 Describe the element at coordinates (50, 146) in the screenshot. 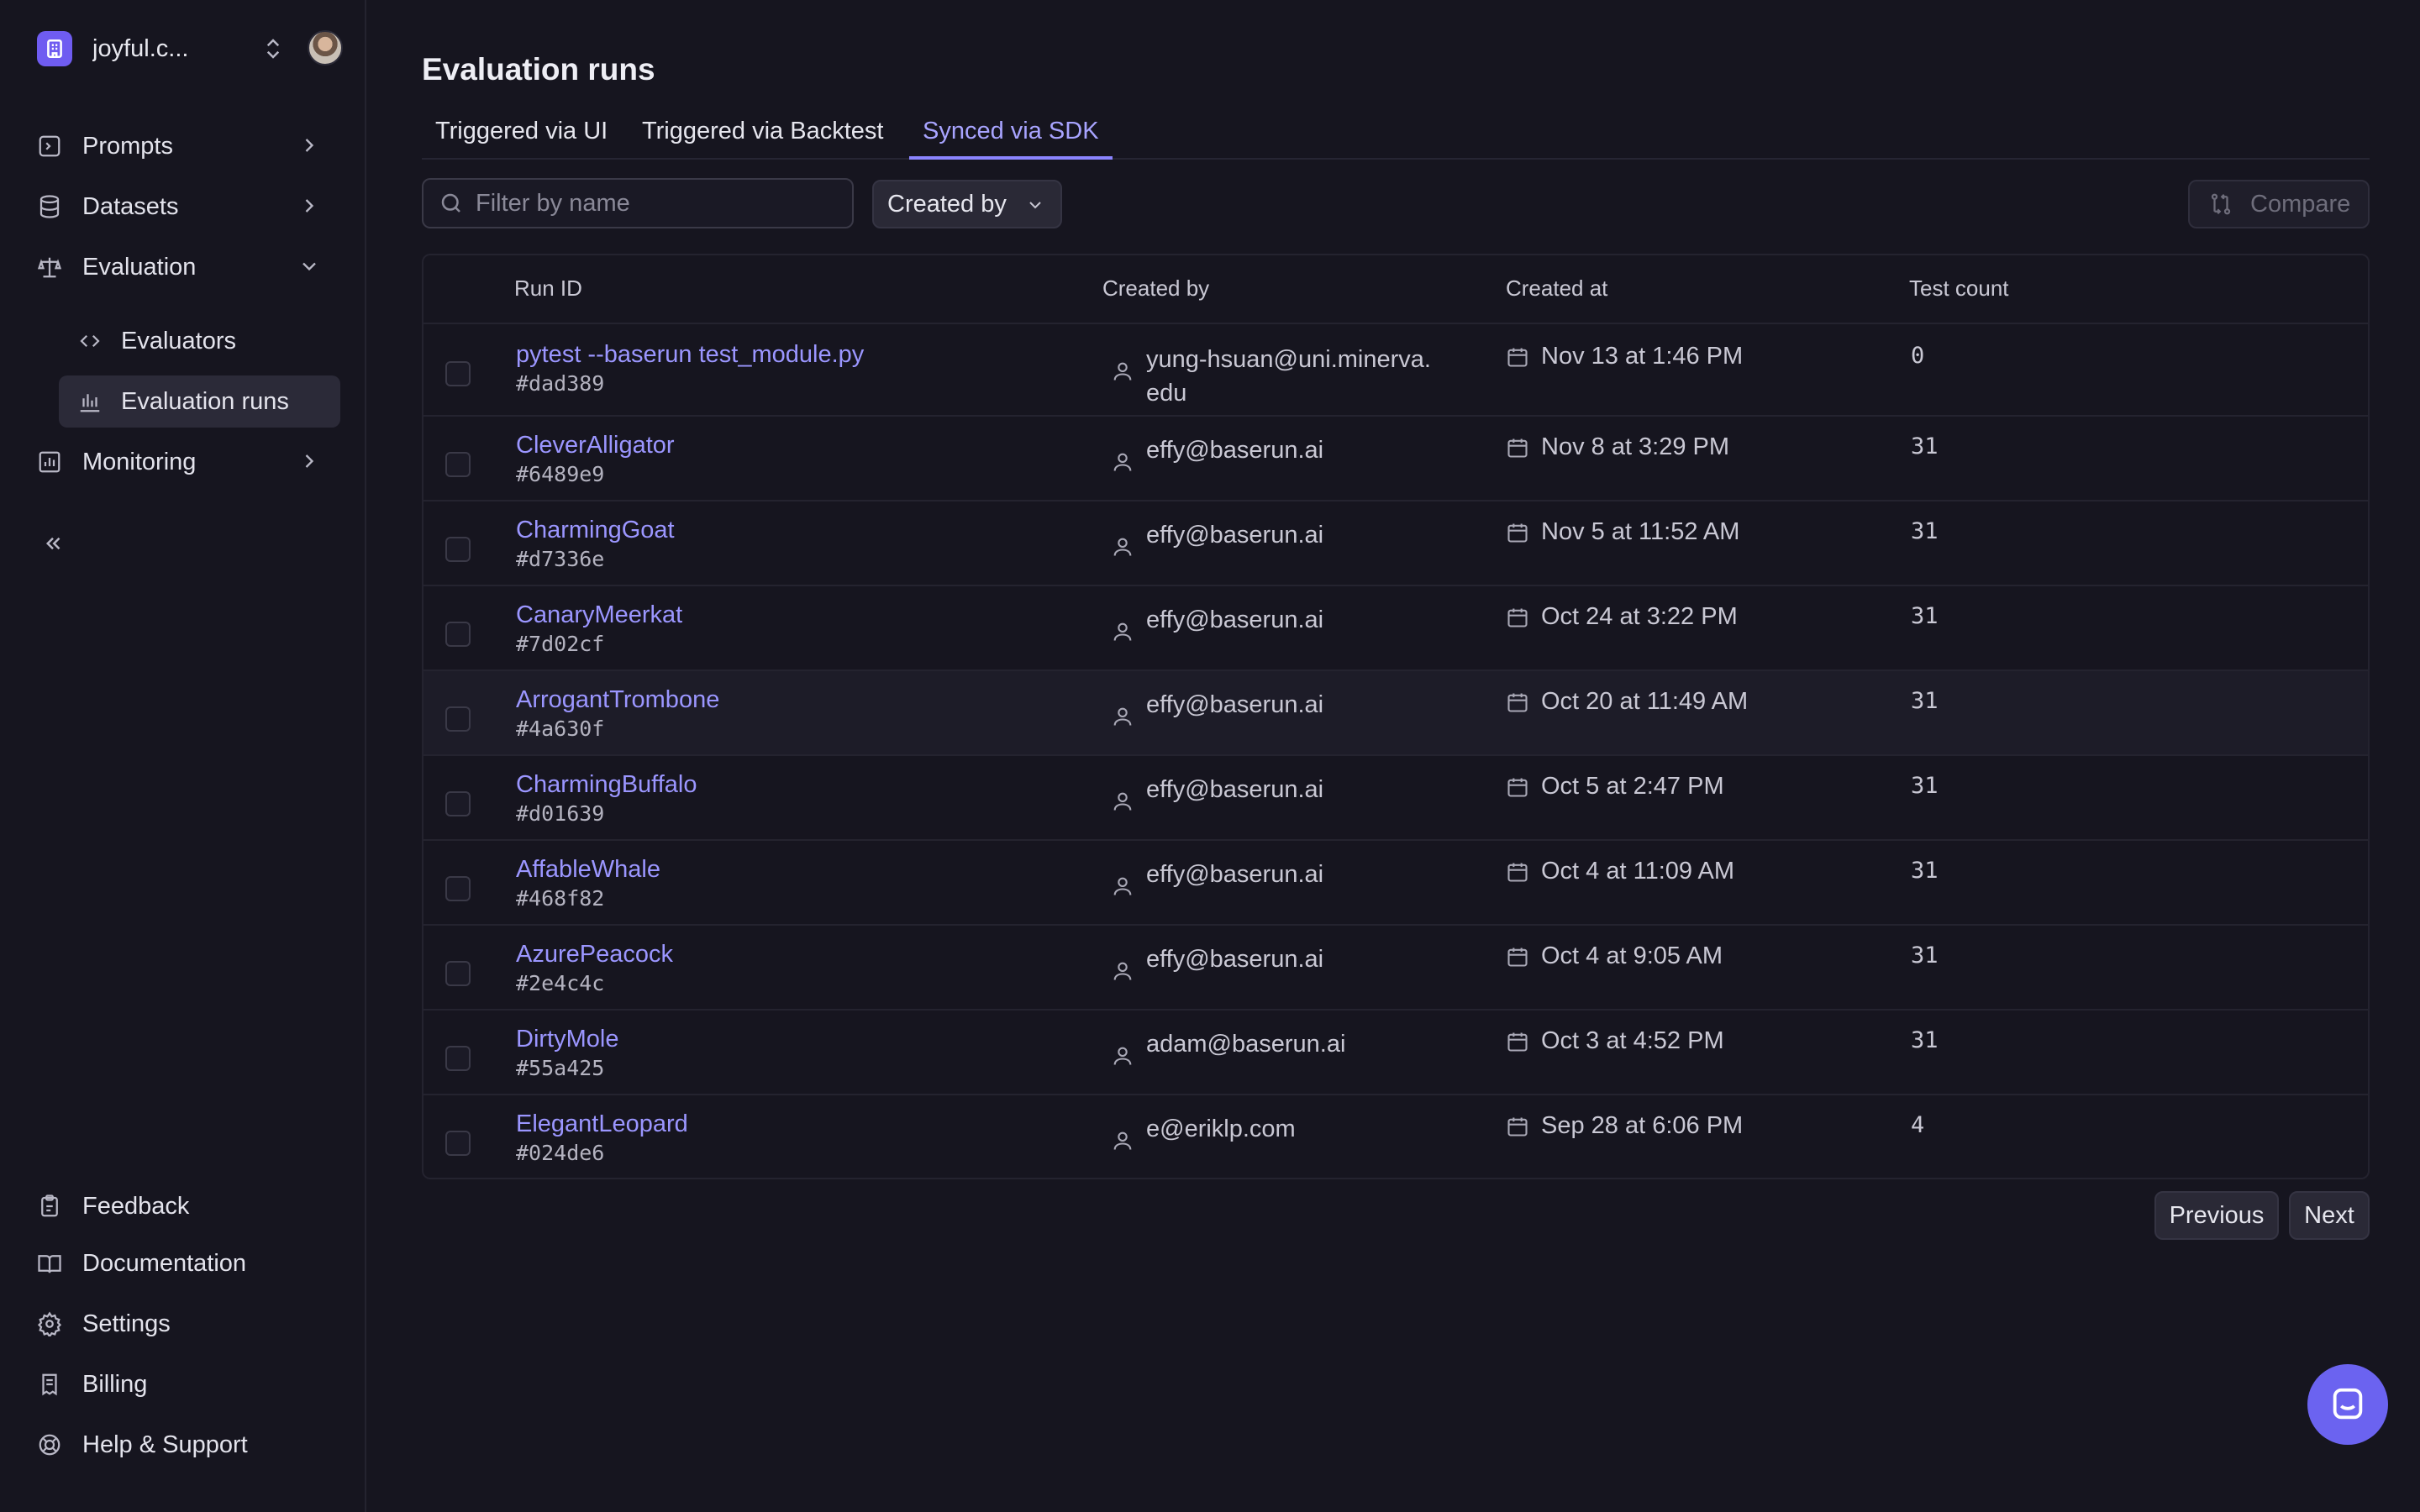

I see `prompt-icon` at that location.